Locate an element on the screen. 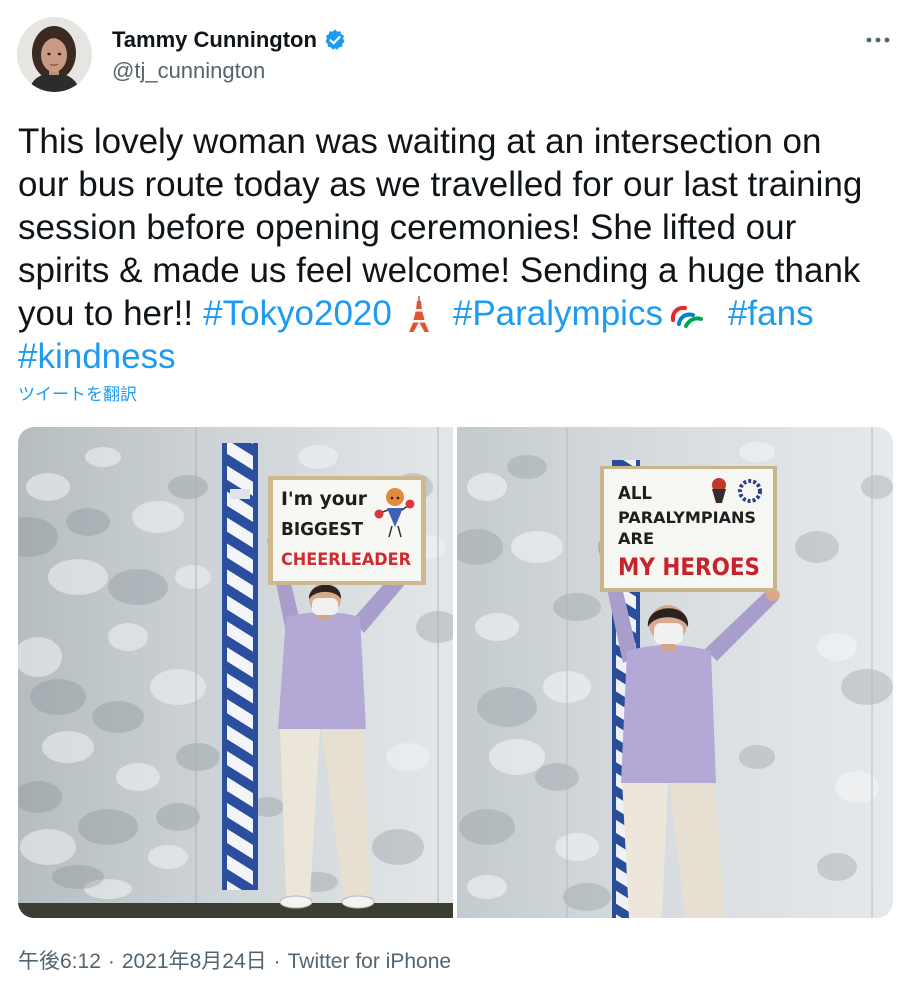  translate-tweet-link: ツイートを翻訳 is located at coordinates (77, 395).